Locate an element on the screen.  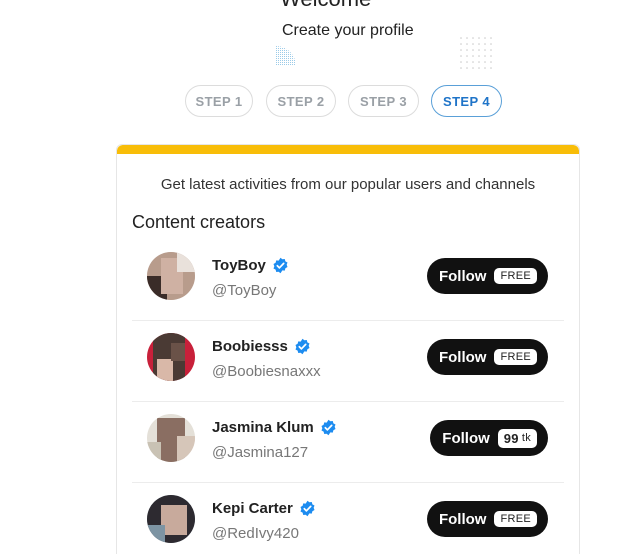
follow-button: Follow 99 tk is located at coordinates (489, 438).